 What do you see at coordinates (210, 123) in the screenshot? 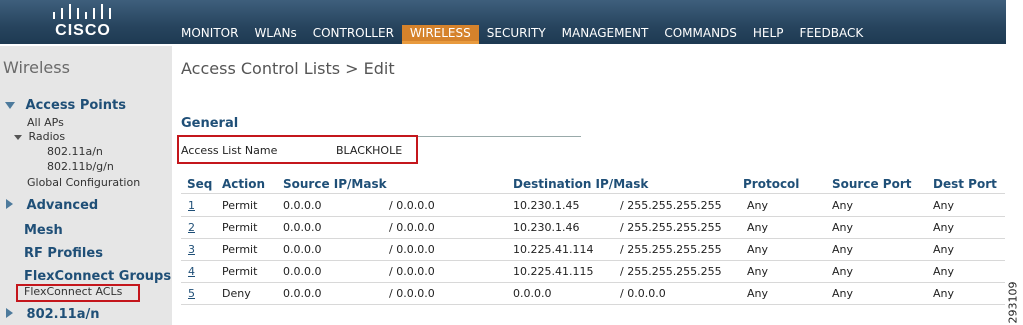
I see `section-title-general: General` at bounding box center [210, 123].